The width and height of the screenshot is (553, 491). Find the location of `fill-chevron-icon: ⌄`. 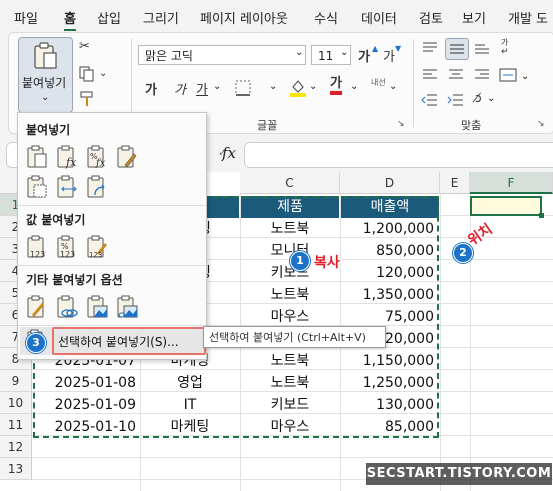

fill-chevron-icon: ⌄ is located at coordinates (313, 86).